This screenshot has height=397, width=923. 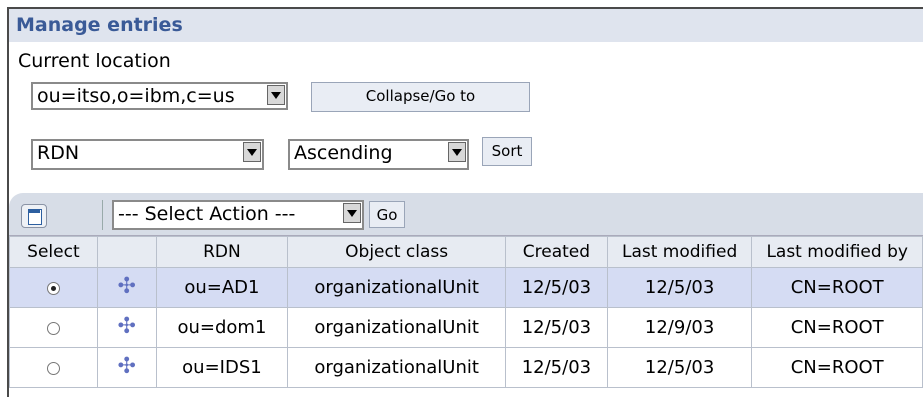 I want to click on sort-field-value: RDN, so click(x=58, y=153).